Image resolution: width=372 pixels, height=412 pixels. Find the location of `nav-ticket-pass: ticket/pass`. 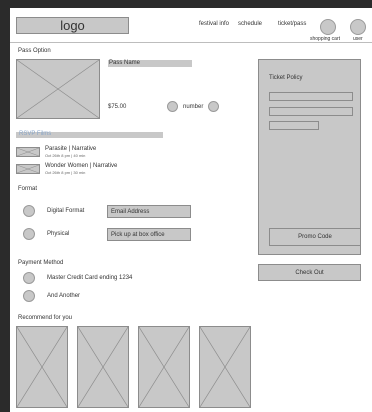

nav-ticket-pass: ticket/pass is located at coordinates (292, 24).